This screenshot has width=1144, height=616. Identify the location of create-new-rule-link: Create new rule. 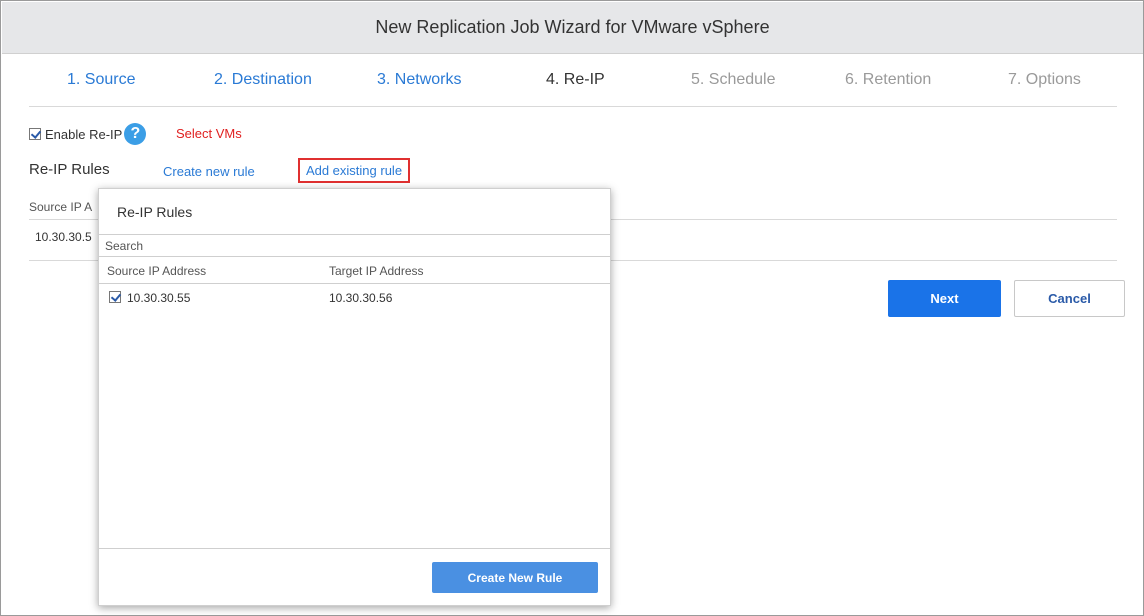
(209, 171).